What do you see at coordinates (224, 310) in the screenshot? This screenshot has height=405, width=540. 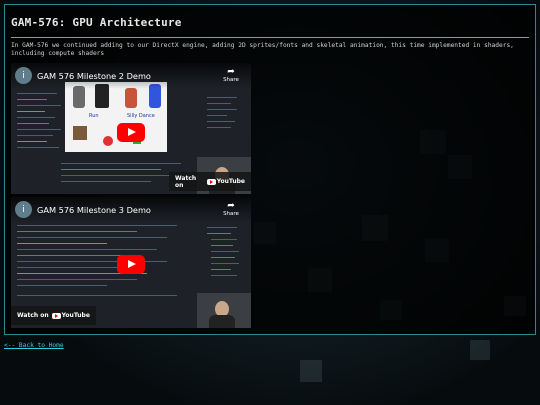 I see `webcam-overlay` at bounding box center [224, 310].